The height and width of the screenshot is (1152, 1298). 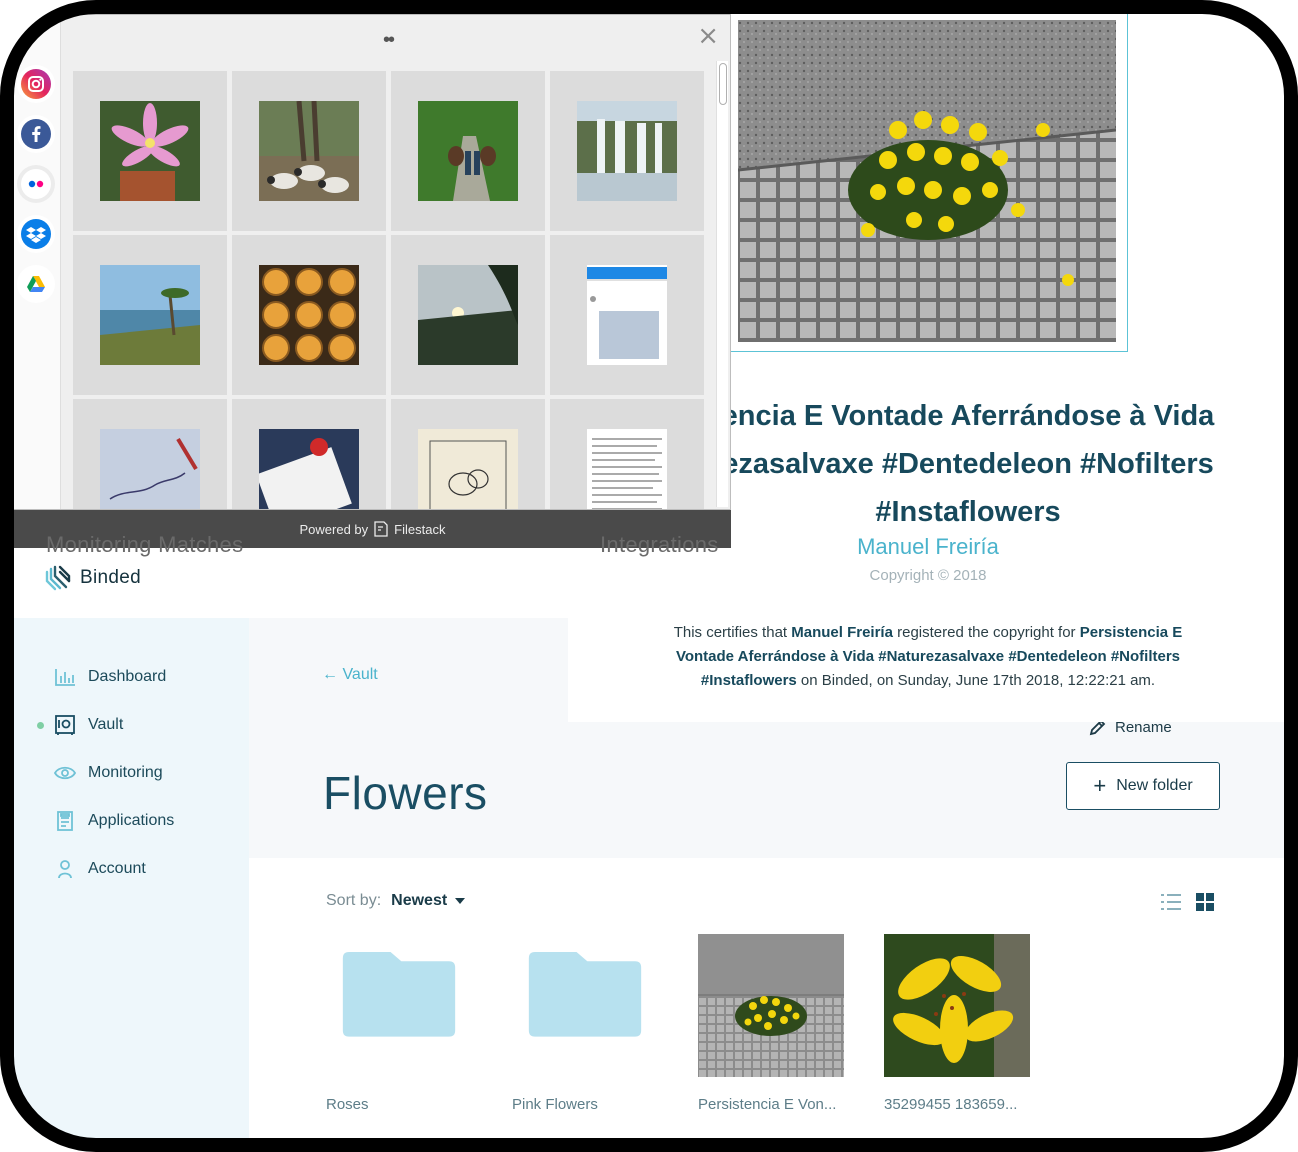 I want to click on new-folder-button: + New folder, so click(x=1143, y=786).